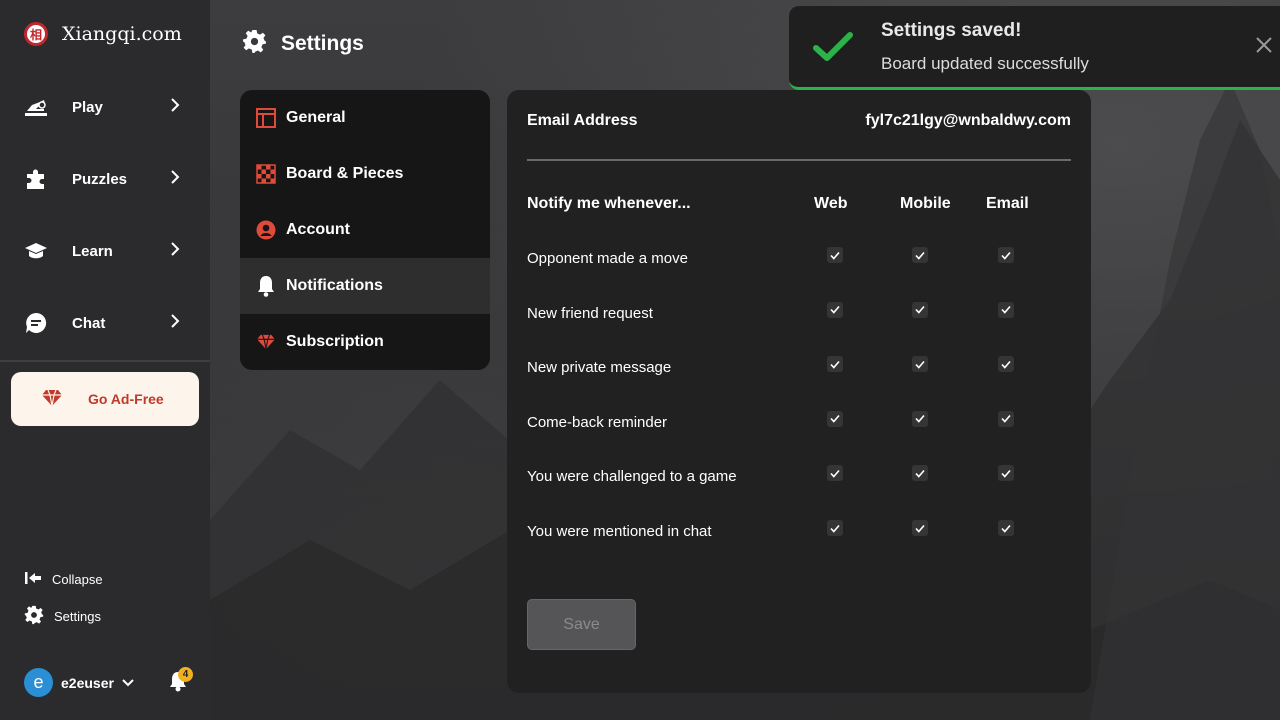  I want to click on page-header: Settings, so click(303, 44).